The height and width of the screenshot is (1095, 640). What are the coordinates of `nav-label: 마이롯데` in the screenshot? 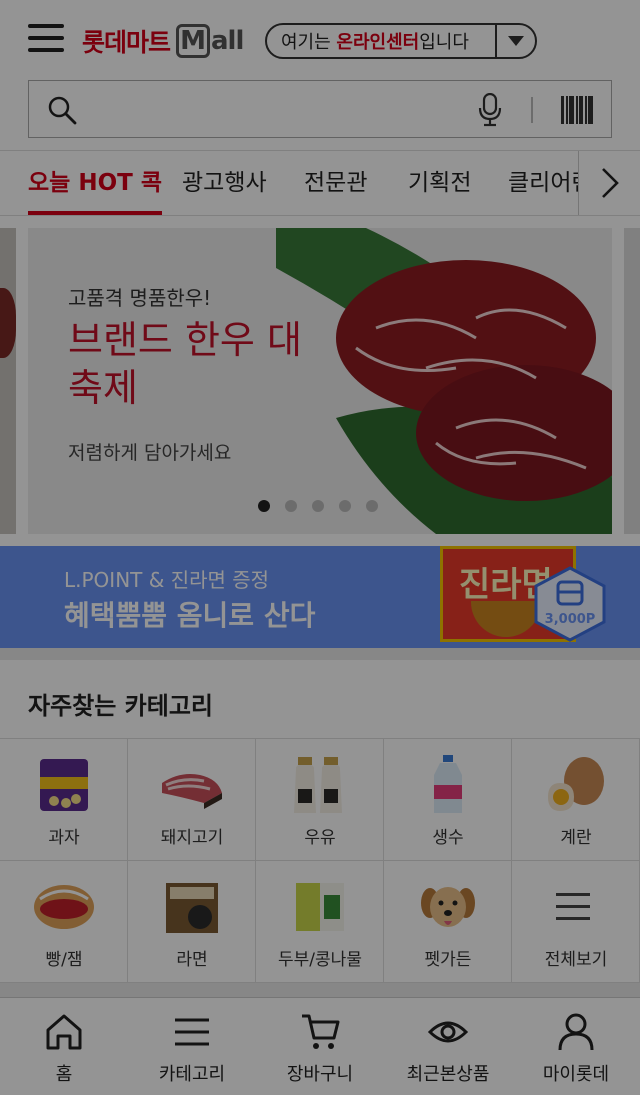 It's located at (576, 1074).